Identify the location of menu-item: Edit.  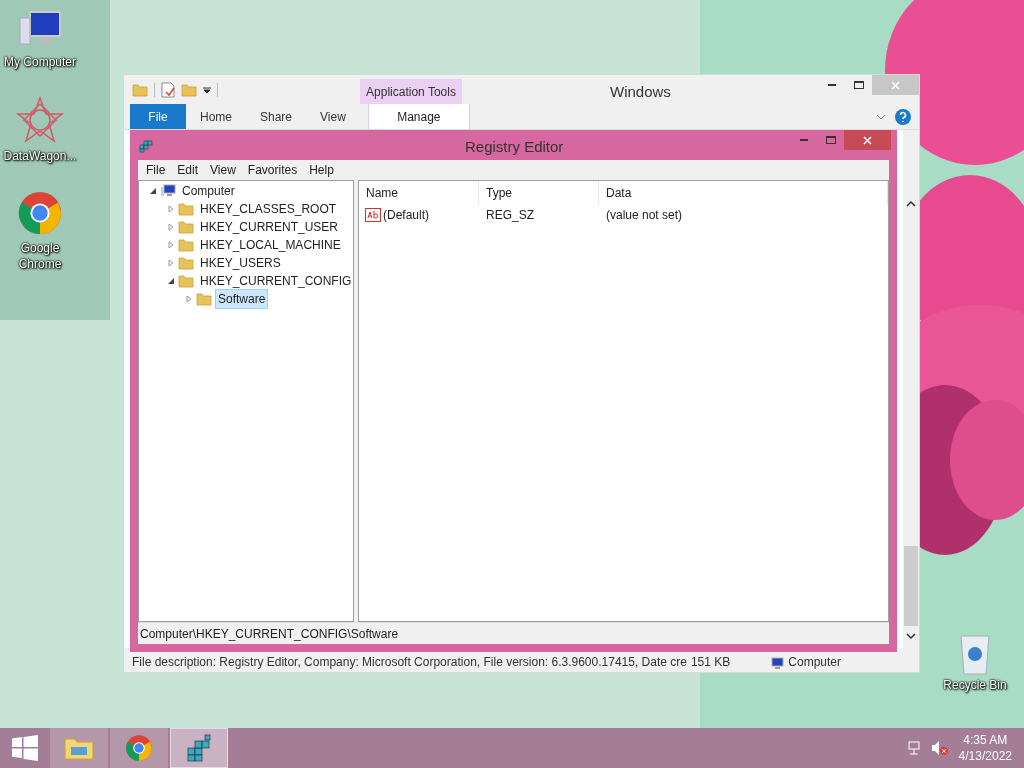
(188, 170).